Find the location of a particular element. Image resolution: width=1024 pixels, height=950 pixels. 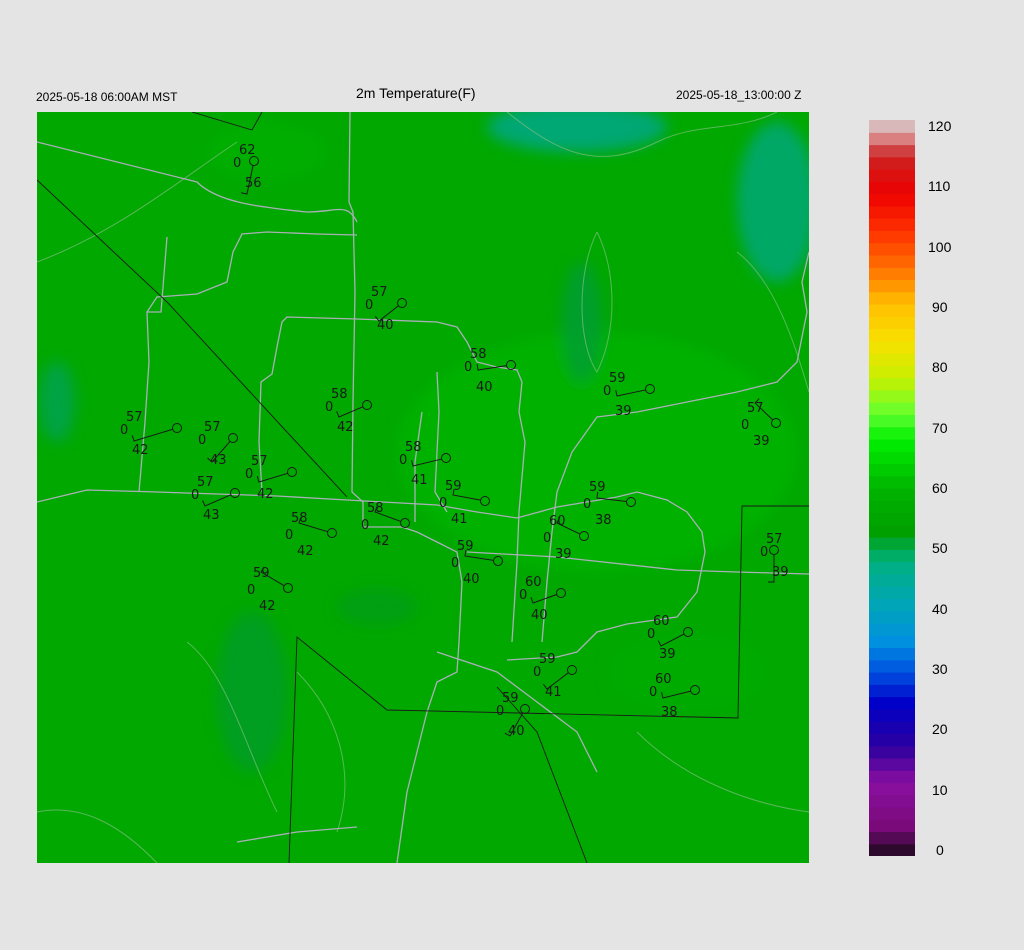

local-time-label: 2025-05-18 06:00AM MST is located at coordinates (107, 97).